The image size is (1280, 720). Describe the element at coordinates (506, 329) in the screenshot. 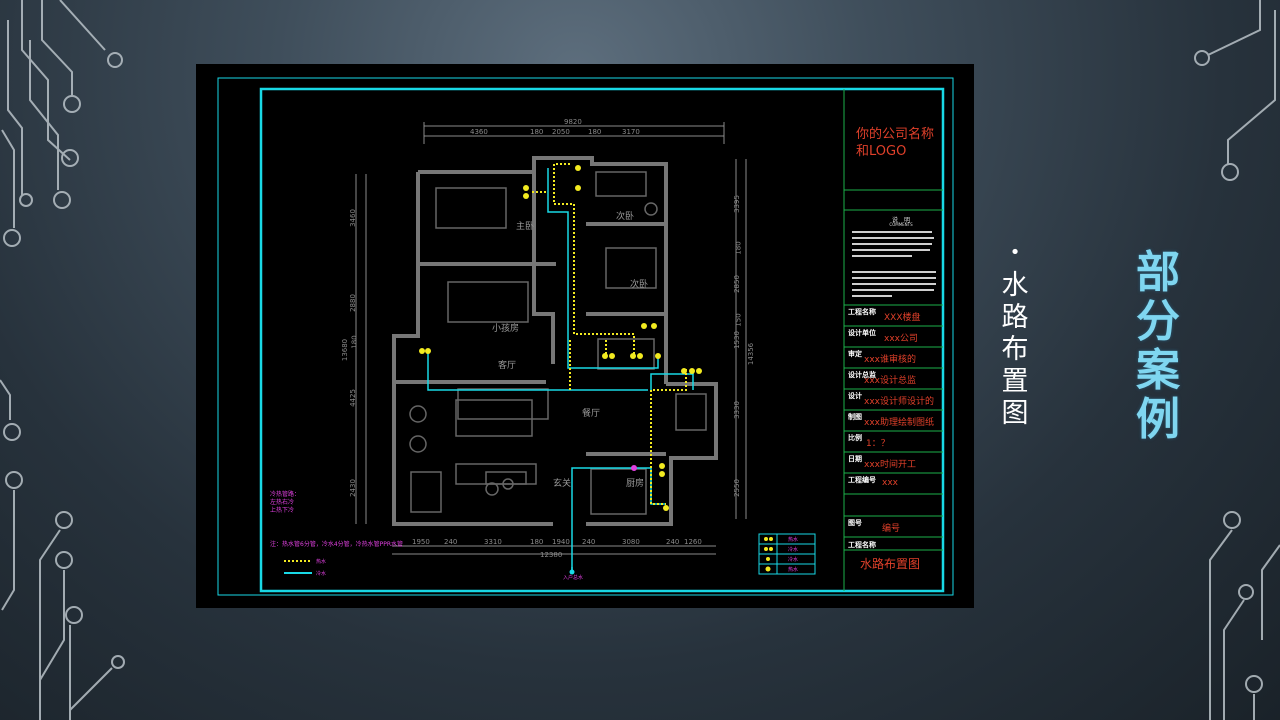

I see `room-label: 小孩房` at that location.